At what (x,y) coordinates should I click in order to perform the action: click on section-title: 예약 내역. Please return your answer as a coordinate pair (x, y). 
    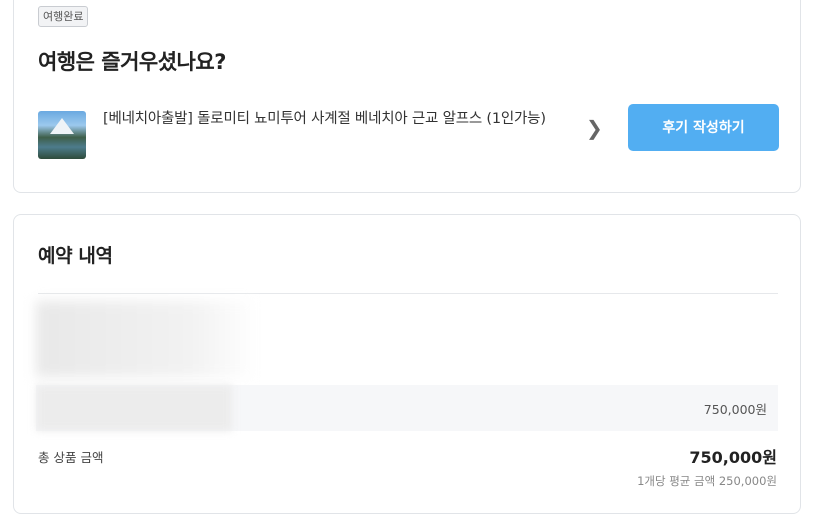
    Looking at the image, I should click on (75, 256).